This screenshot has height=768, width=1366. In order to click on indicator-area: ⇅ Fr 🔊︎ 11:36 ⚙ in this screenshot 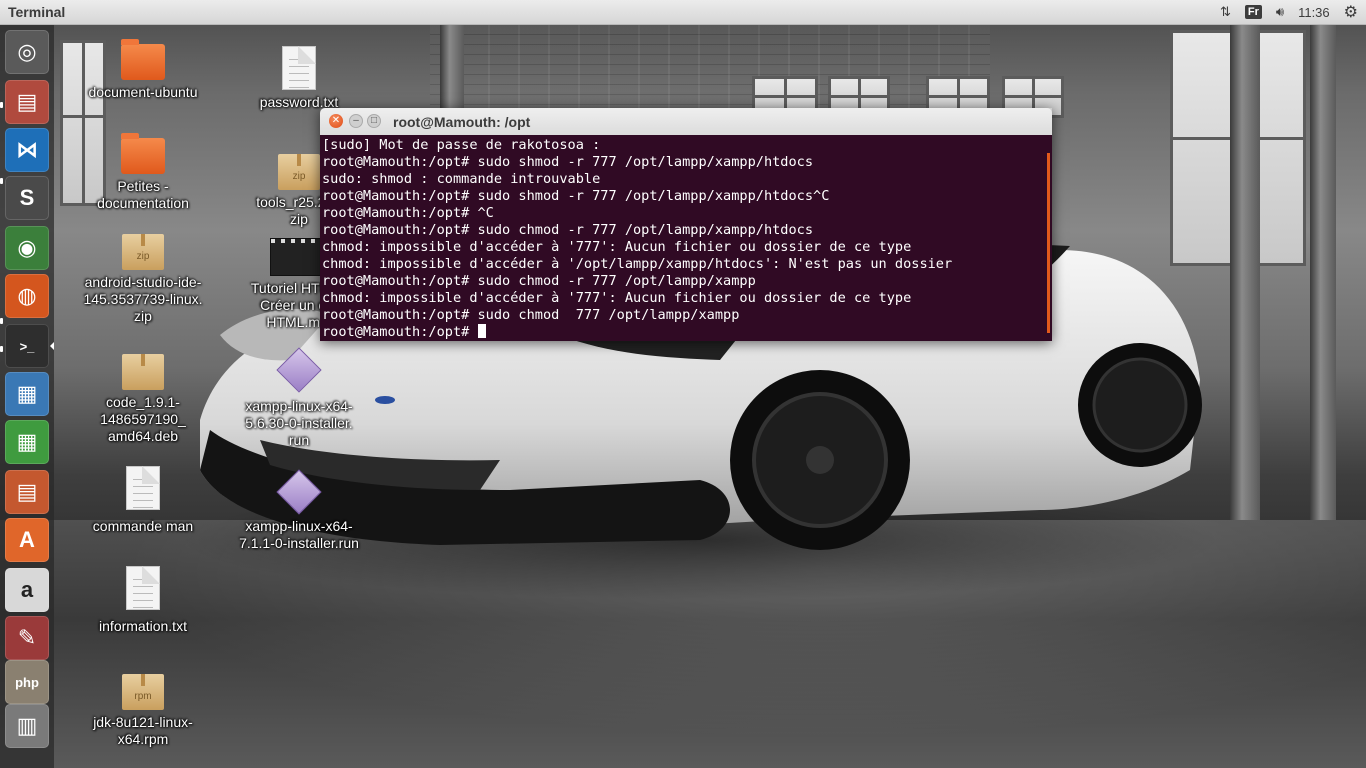, I will do `click(1293, 12)`.